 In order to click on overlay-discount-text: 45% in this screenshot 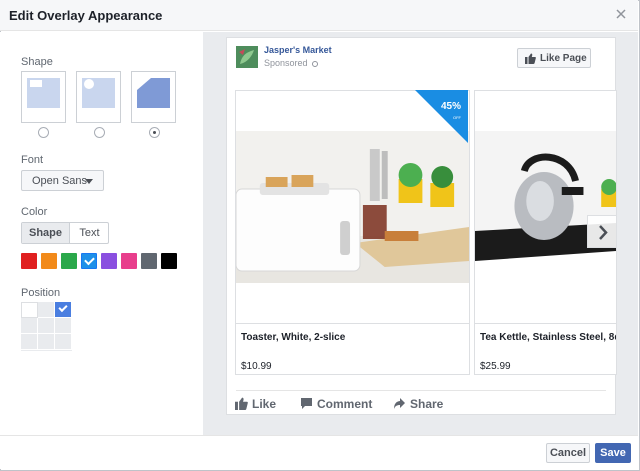, I will do `click(451, 106)`.